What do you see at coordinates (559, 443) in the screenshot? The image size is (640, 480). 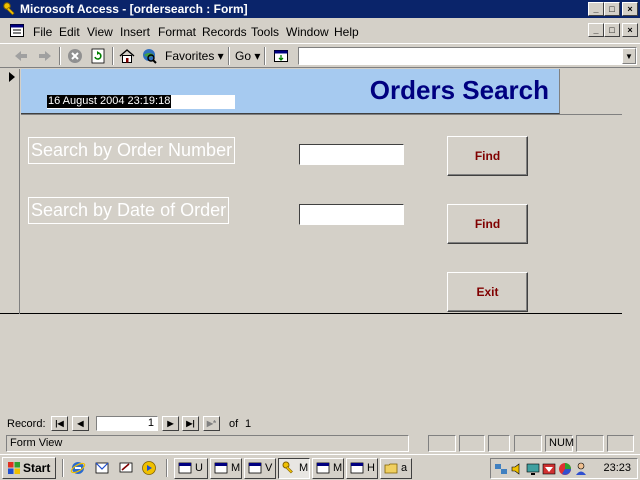 I see `num-lock-indicator: NUM` at bounding box center [559, 443].